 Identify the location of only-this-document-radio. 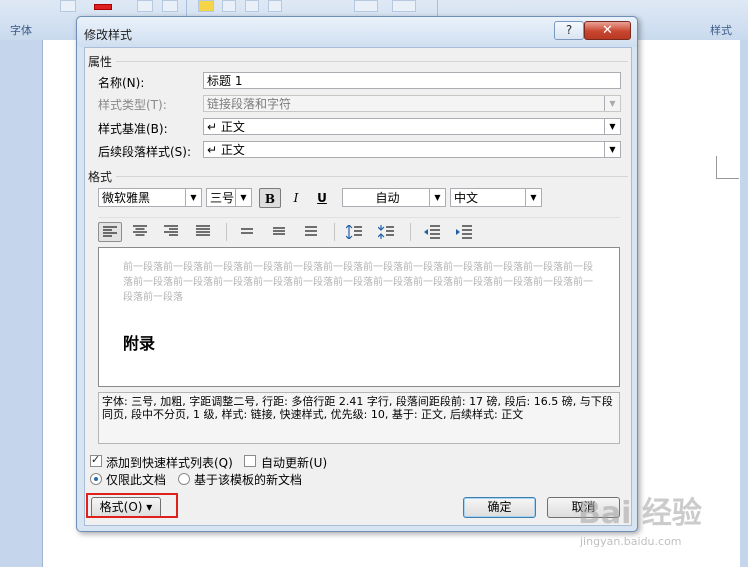
(96, 479).